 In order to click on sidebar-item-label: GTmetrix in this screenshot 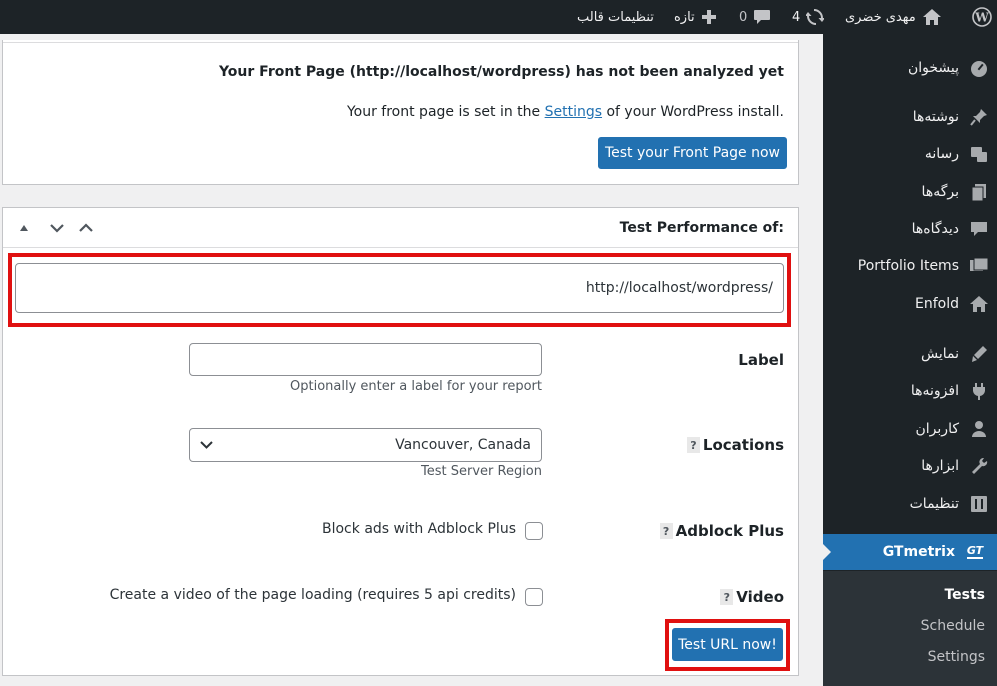, I will do `click(918, 552)`.